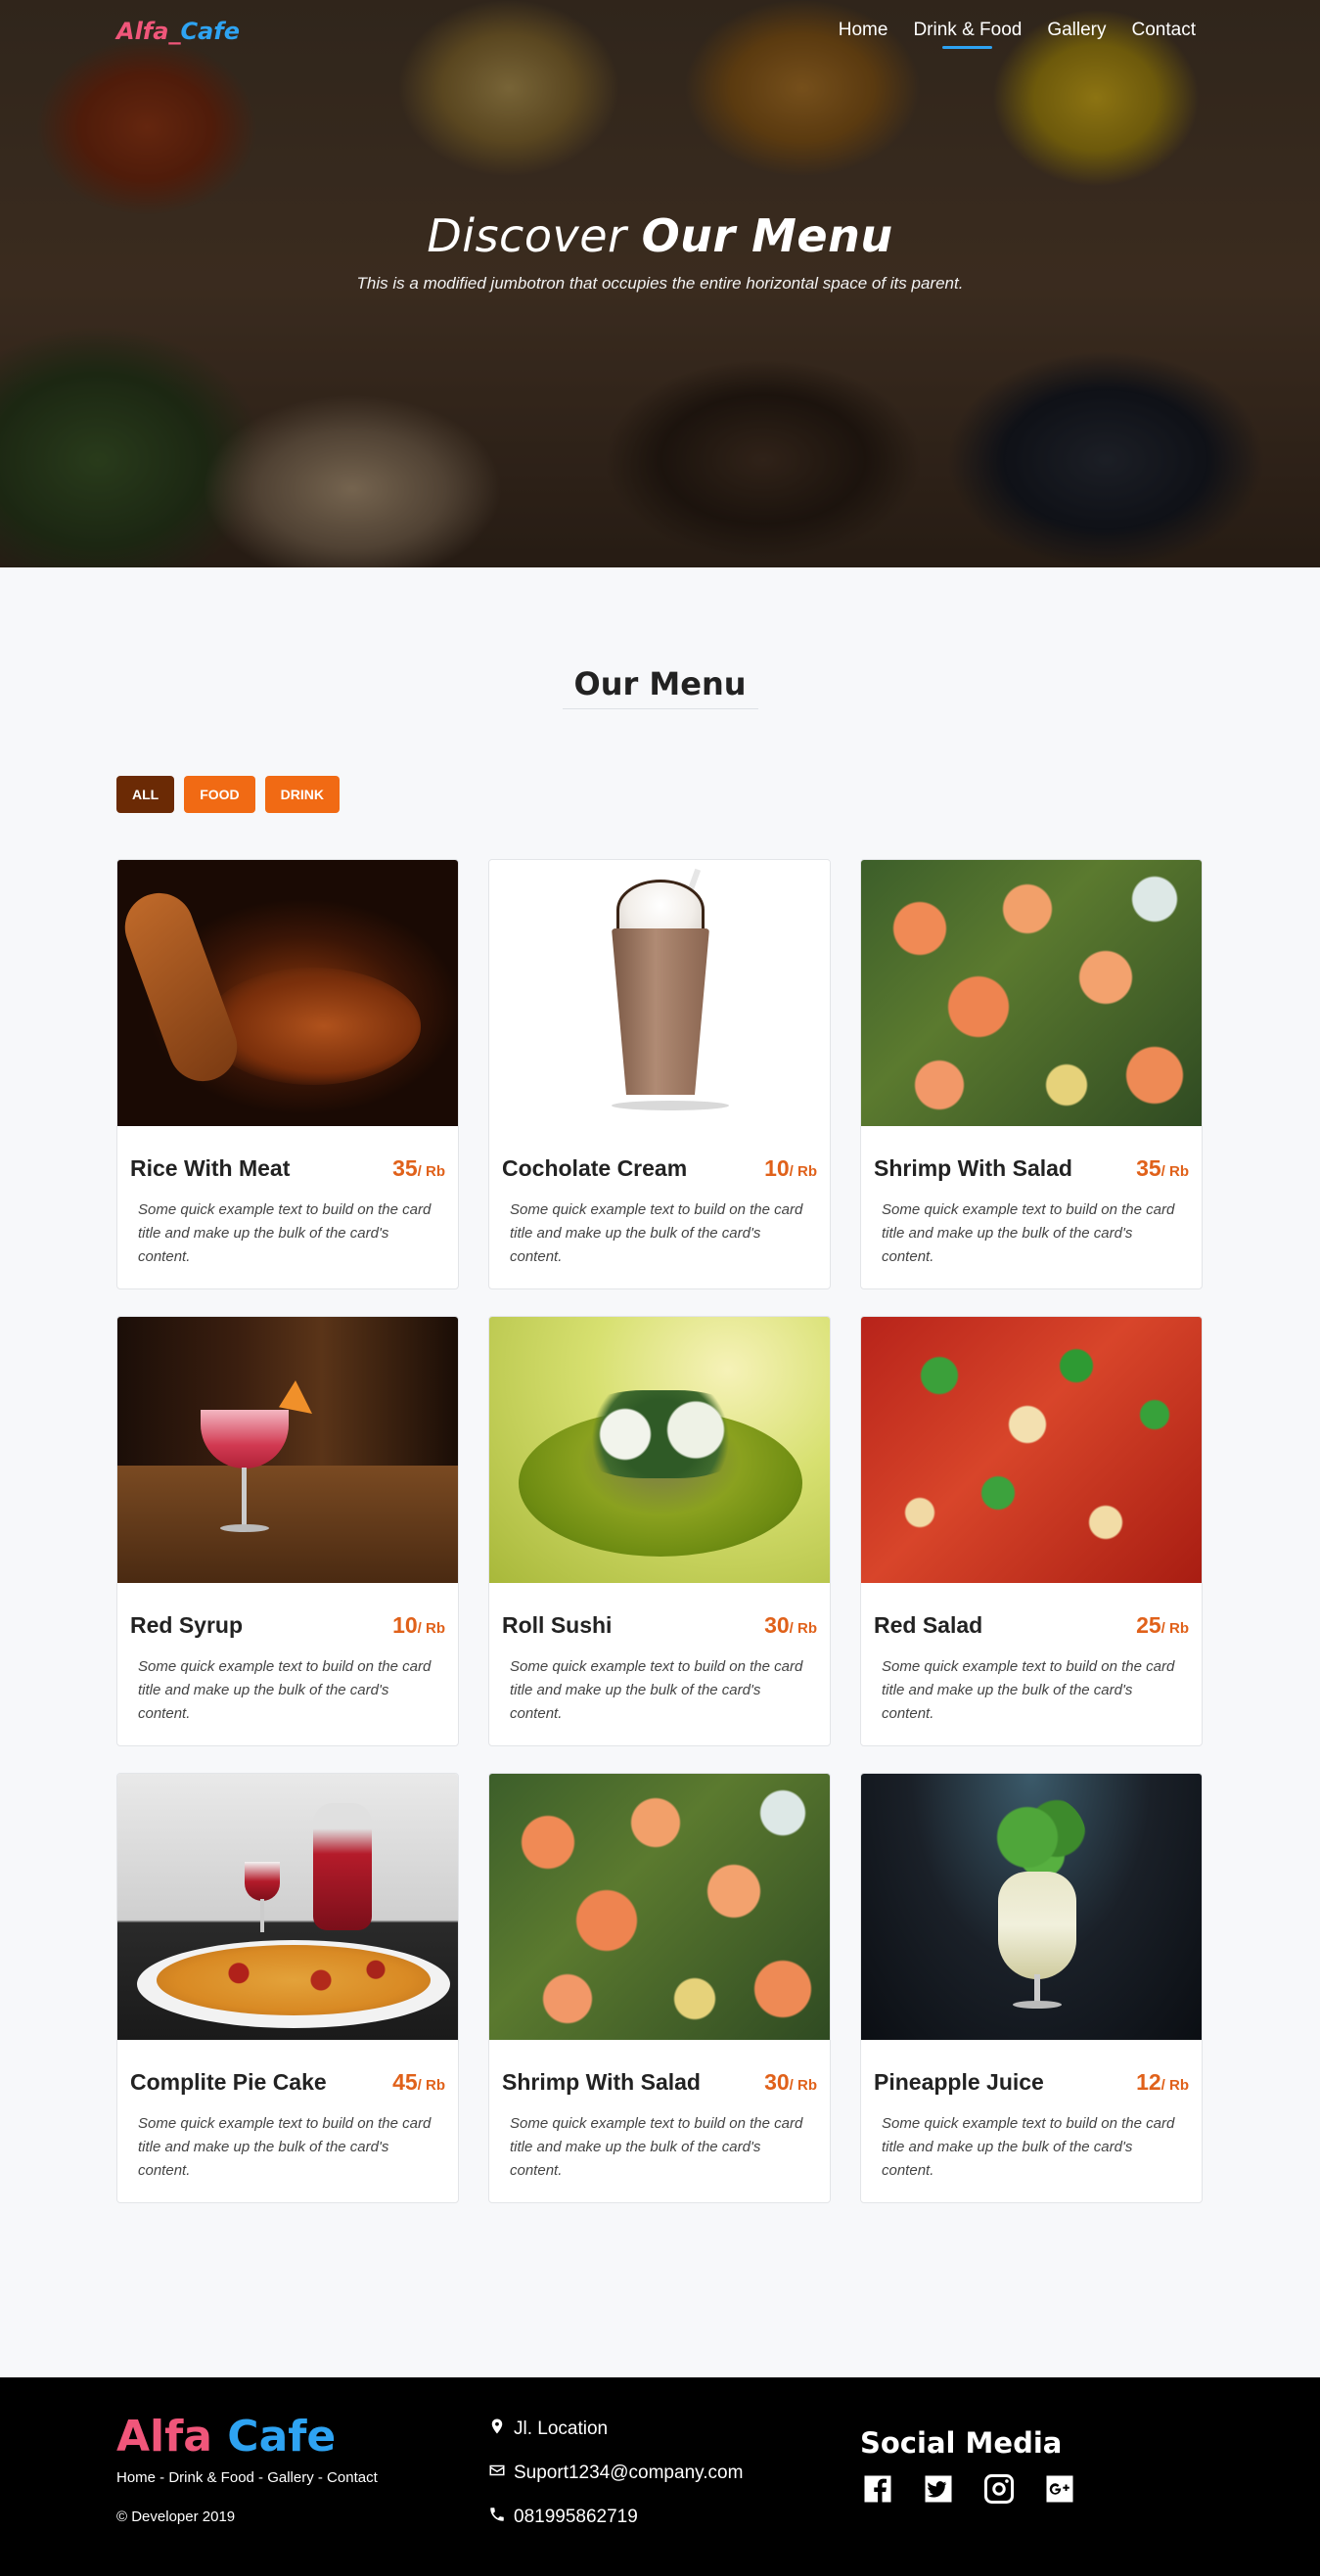 The width and height of the screenshot is (1320, 2576). I want to click on footer-copyright: © Developer 2019, so click(176, 2516).